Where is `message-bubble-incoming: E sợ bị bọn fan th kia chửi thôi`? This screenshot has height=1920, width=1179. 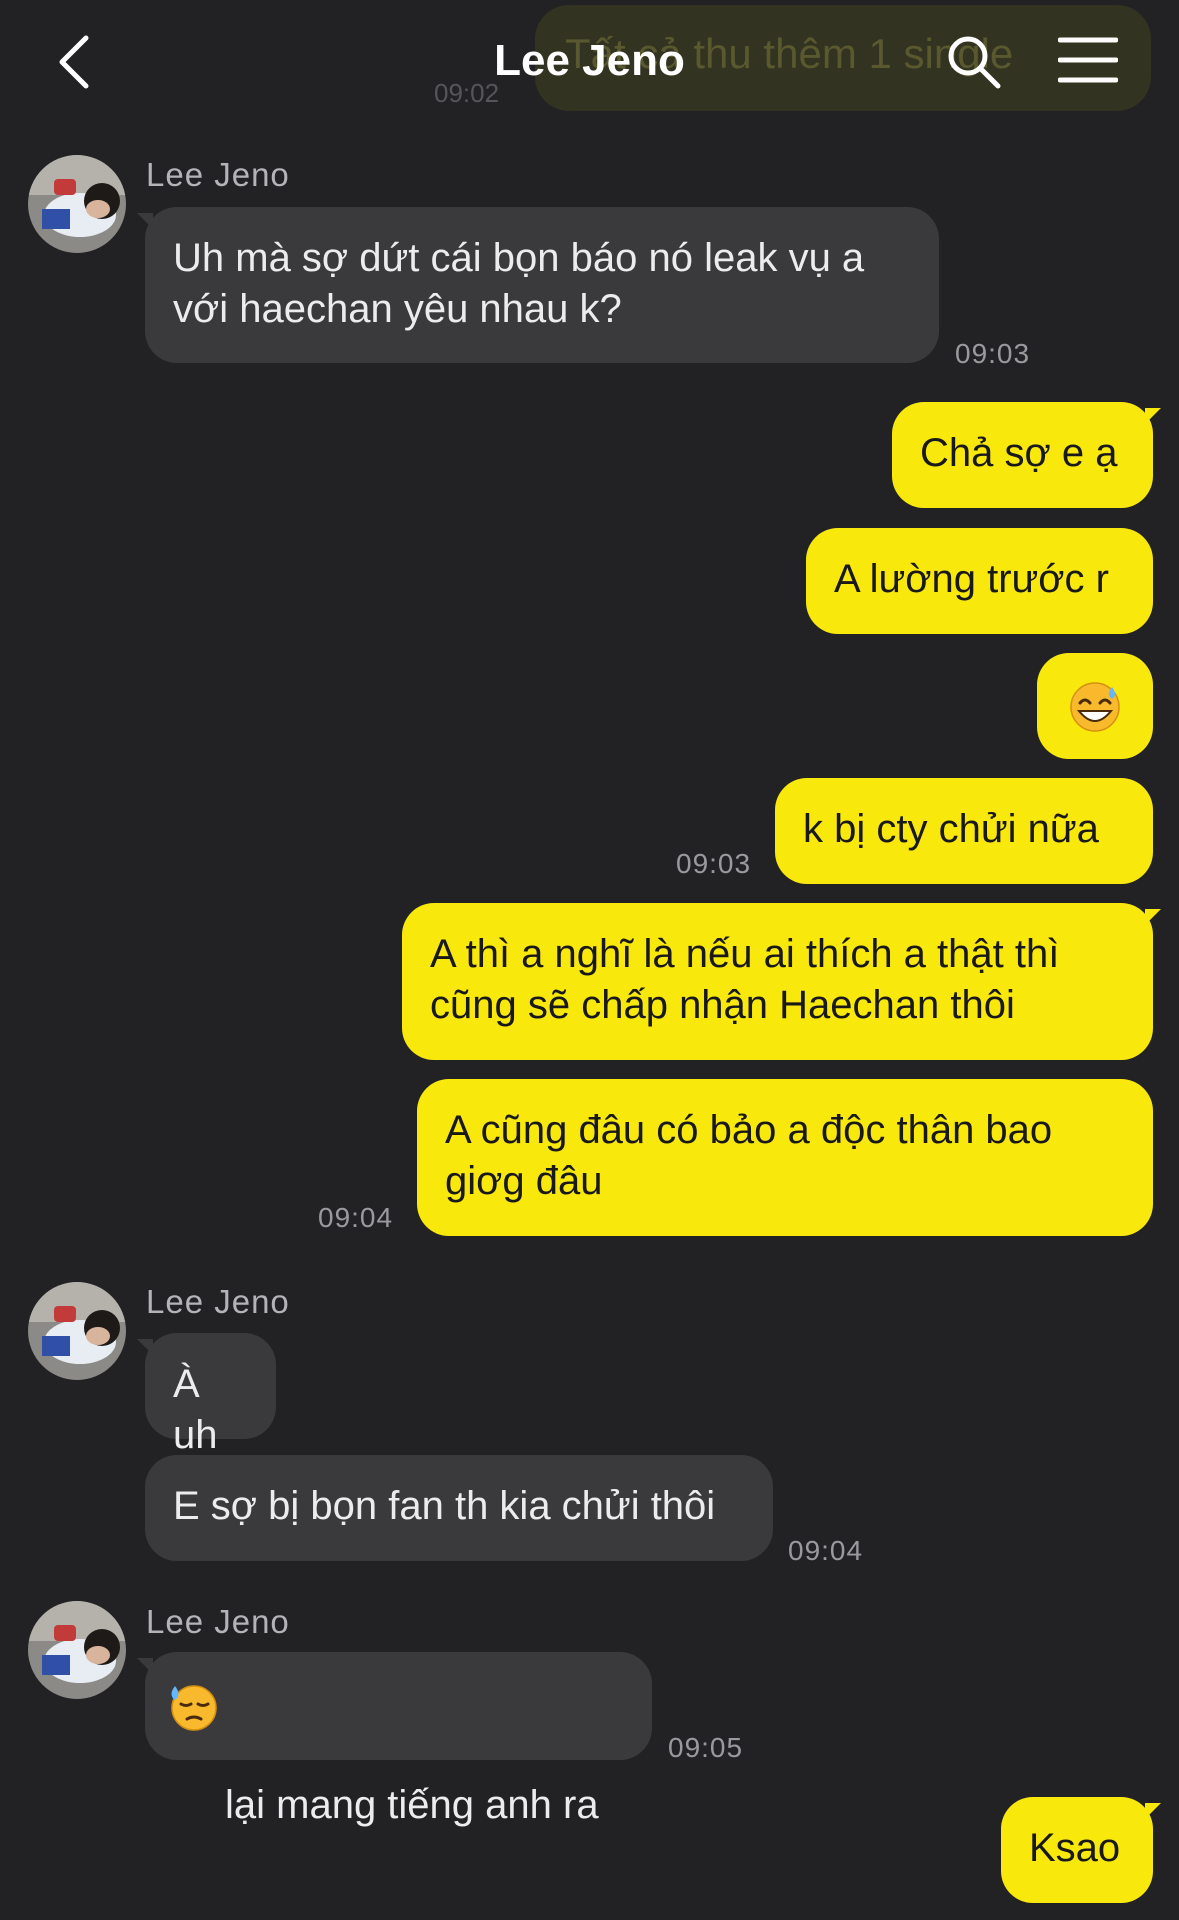 message-bubble-incoming: E sợ bị bọn fan th kia chửi thôi is located at coordinates (459, 1508).